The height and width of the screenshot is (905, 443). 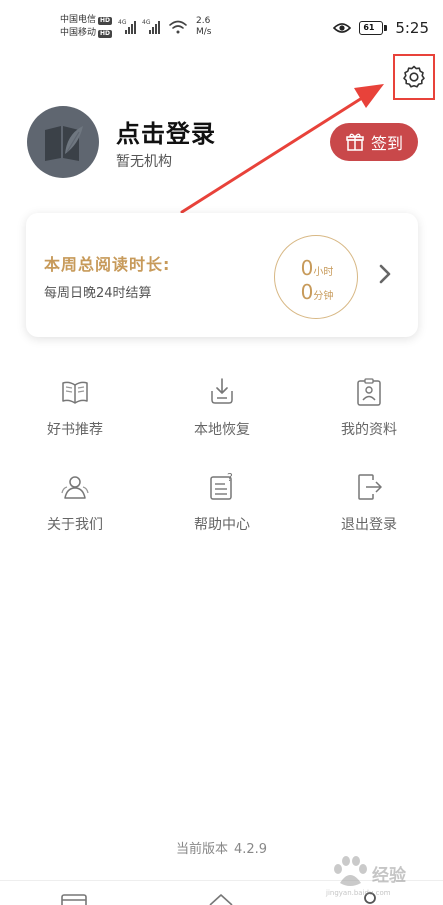 What do you see at coordinates (355, 142) in the screenshot?
I see `gift-icon` at bounding box center [355, 142].